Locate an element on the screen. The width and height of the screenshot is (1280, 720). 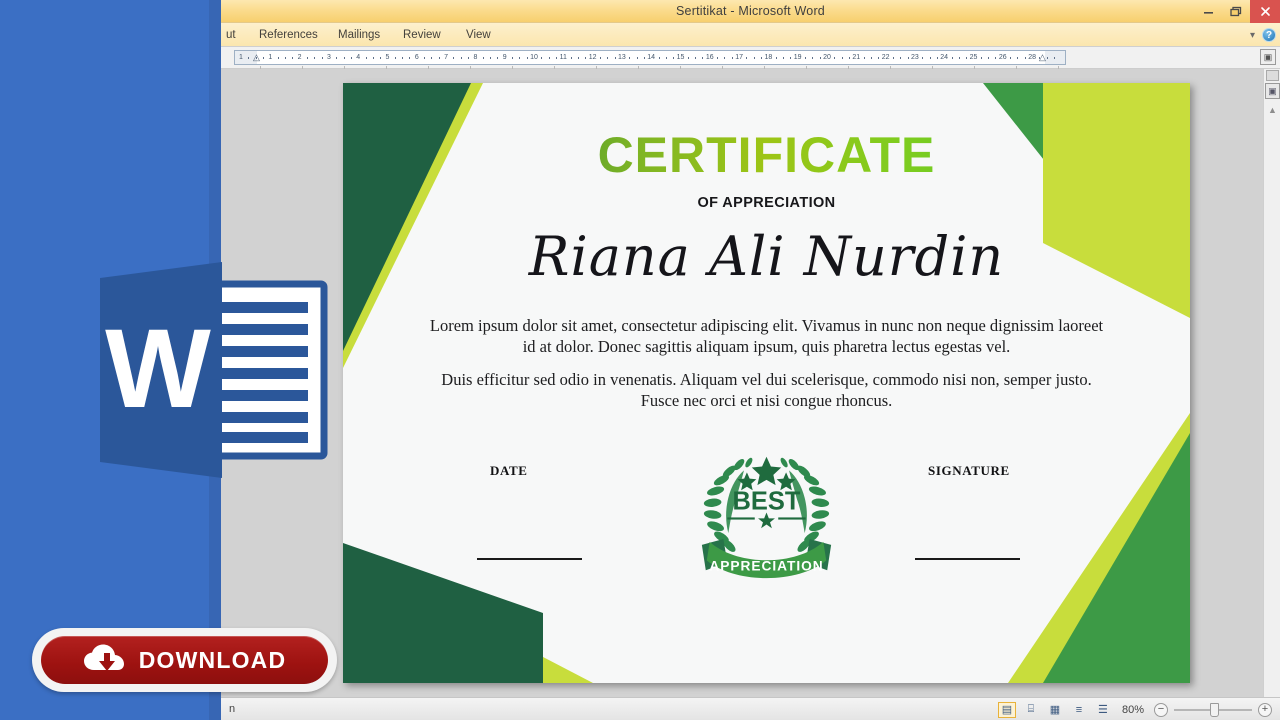
outline-view-button: ≡ is located at coordinates (1079, 710).